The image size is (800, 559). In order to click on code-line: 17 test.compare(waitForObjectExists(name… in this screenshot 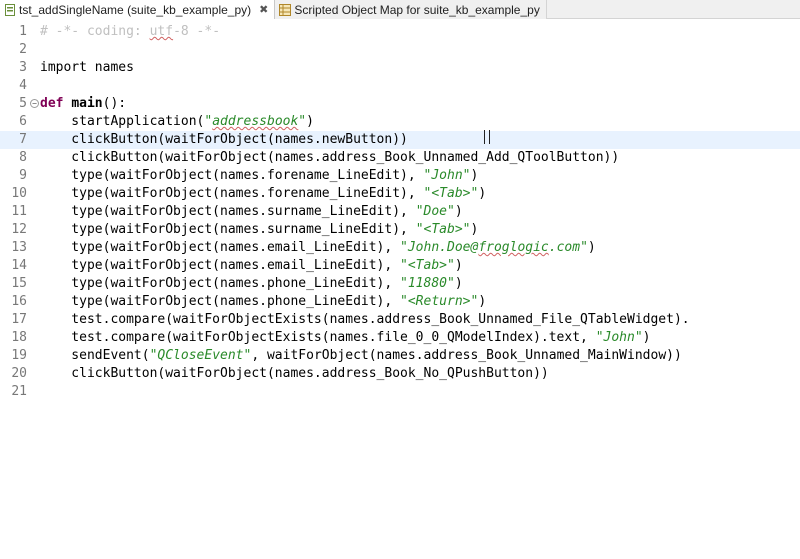, I will do `click(400, 320)`.